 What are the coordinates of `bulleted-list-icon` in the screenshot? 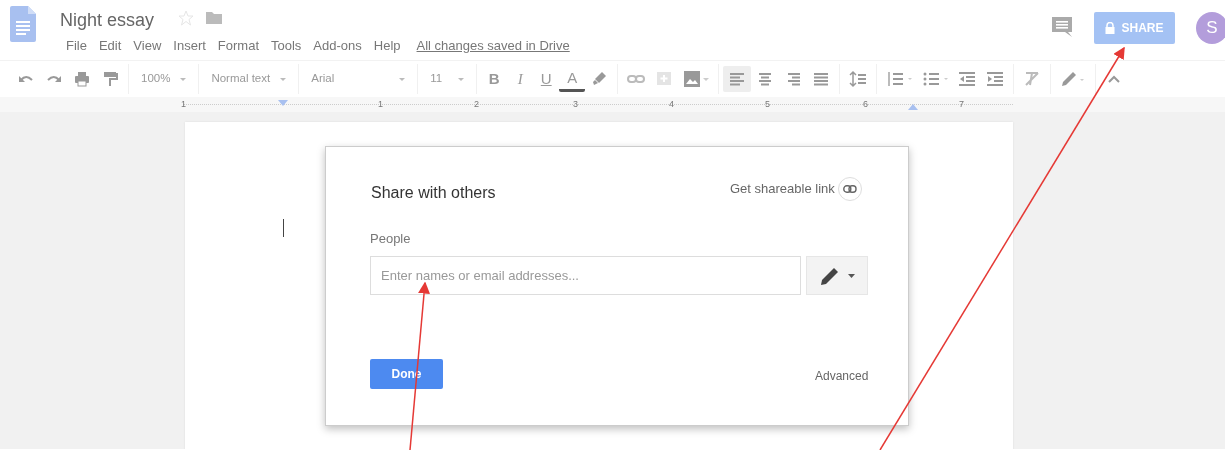 It's located at (935, 79).